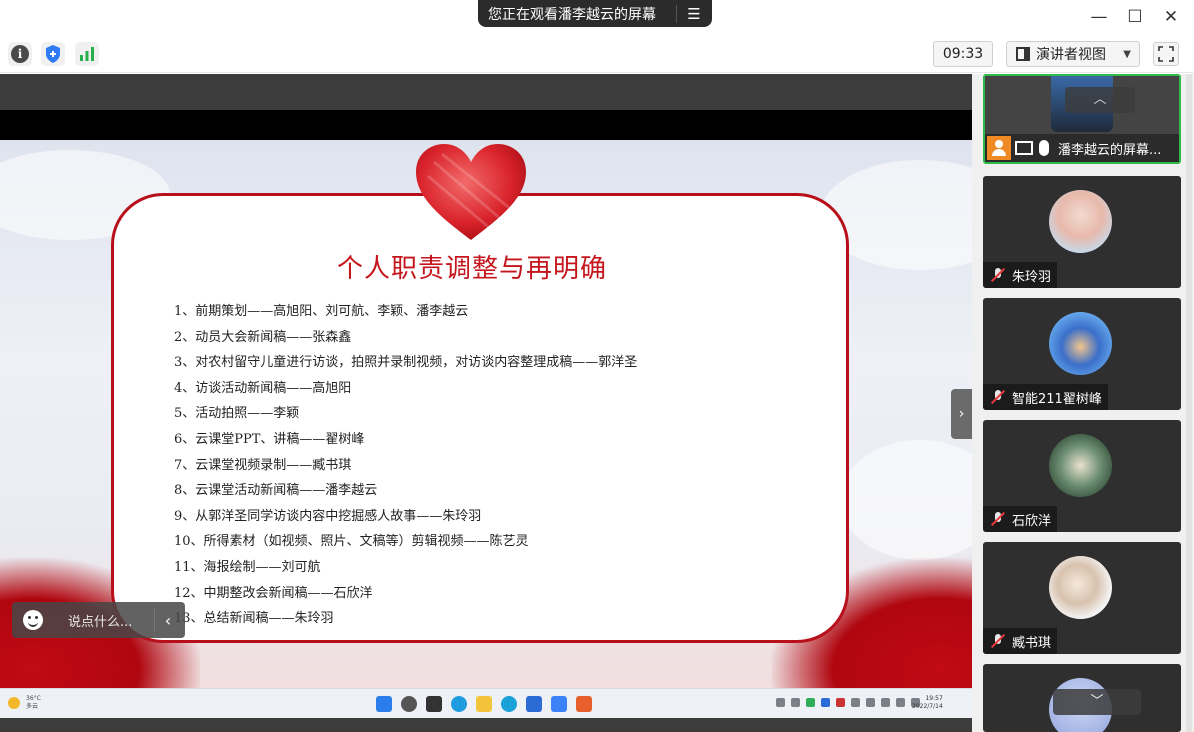  I want to click on cloud-decoration, so click(906, 500).